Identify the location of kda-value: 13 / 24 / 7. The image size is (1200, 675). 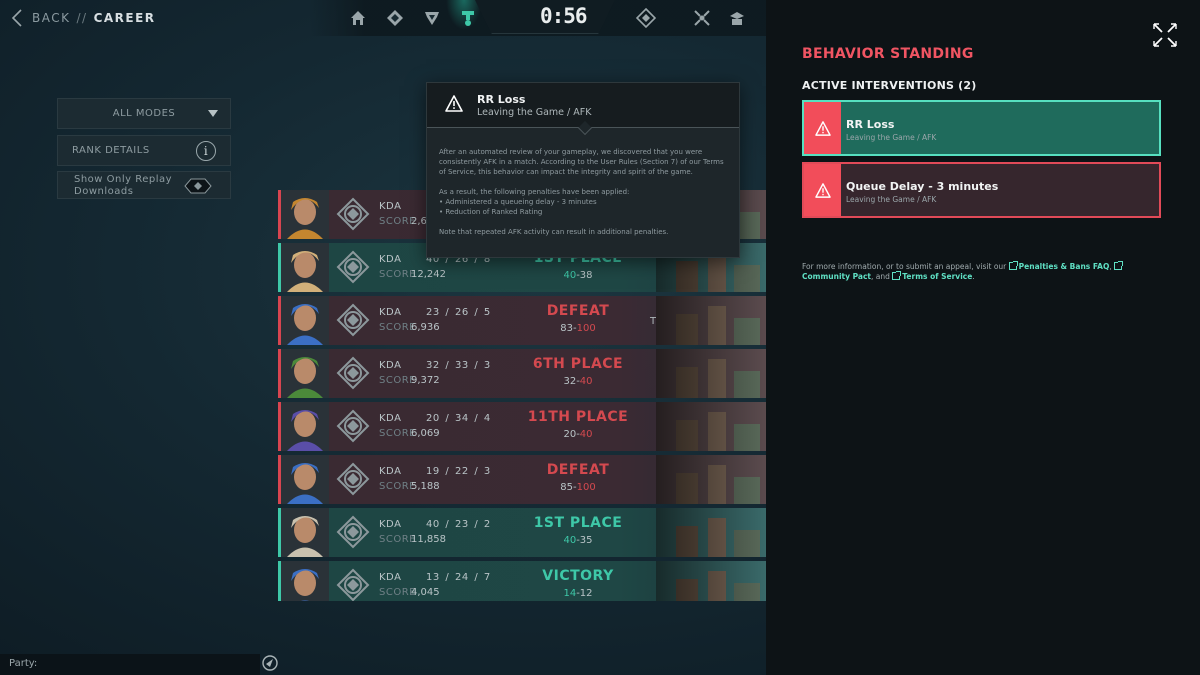
(458, 577).